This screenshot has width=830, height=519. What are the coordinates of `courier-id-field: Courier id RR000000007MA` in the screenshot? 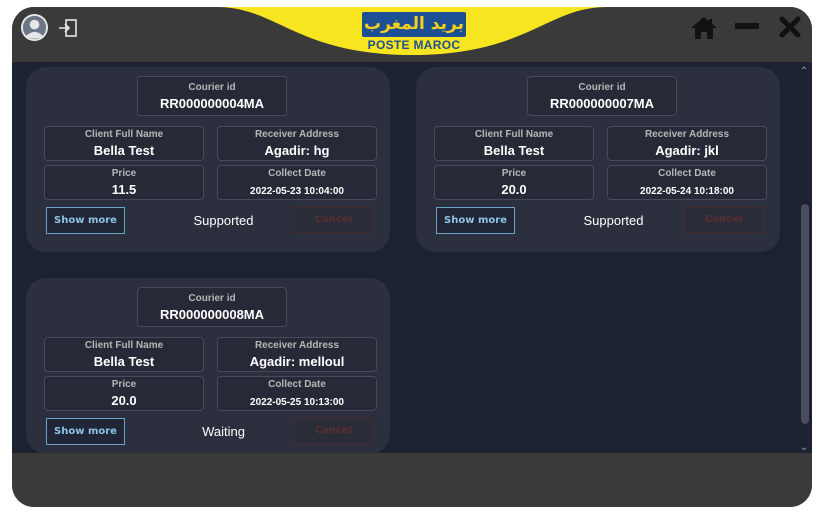 It's located at (602, 96).